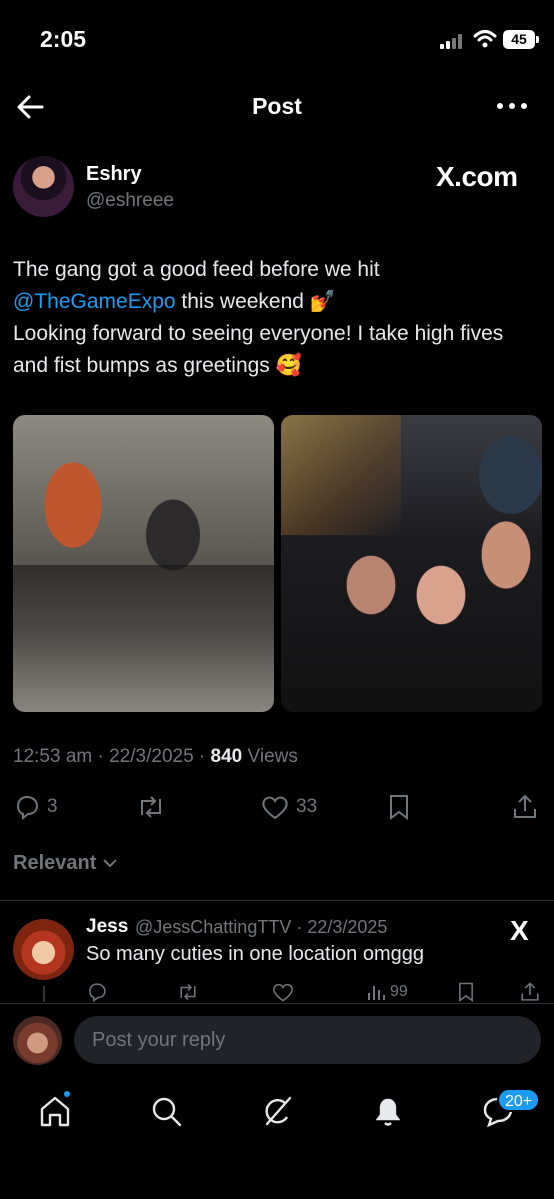  I want to click on repost-button, so click(151, 807).